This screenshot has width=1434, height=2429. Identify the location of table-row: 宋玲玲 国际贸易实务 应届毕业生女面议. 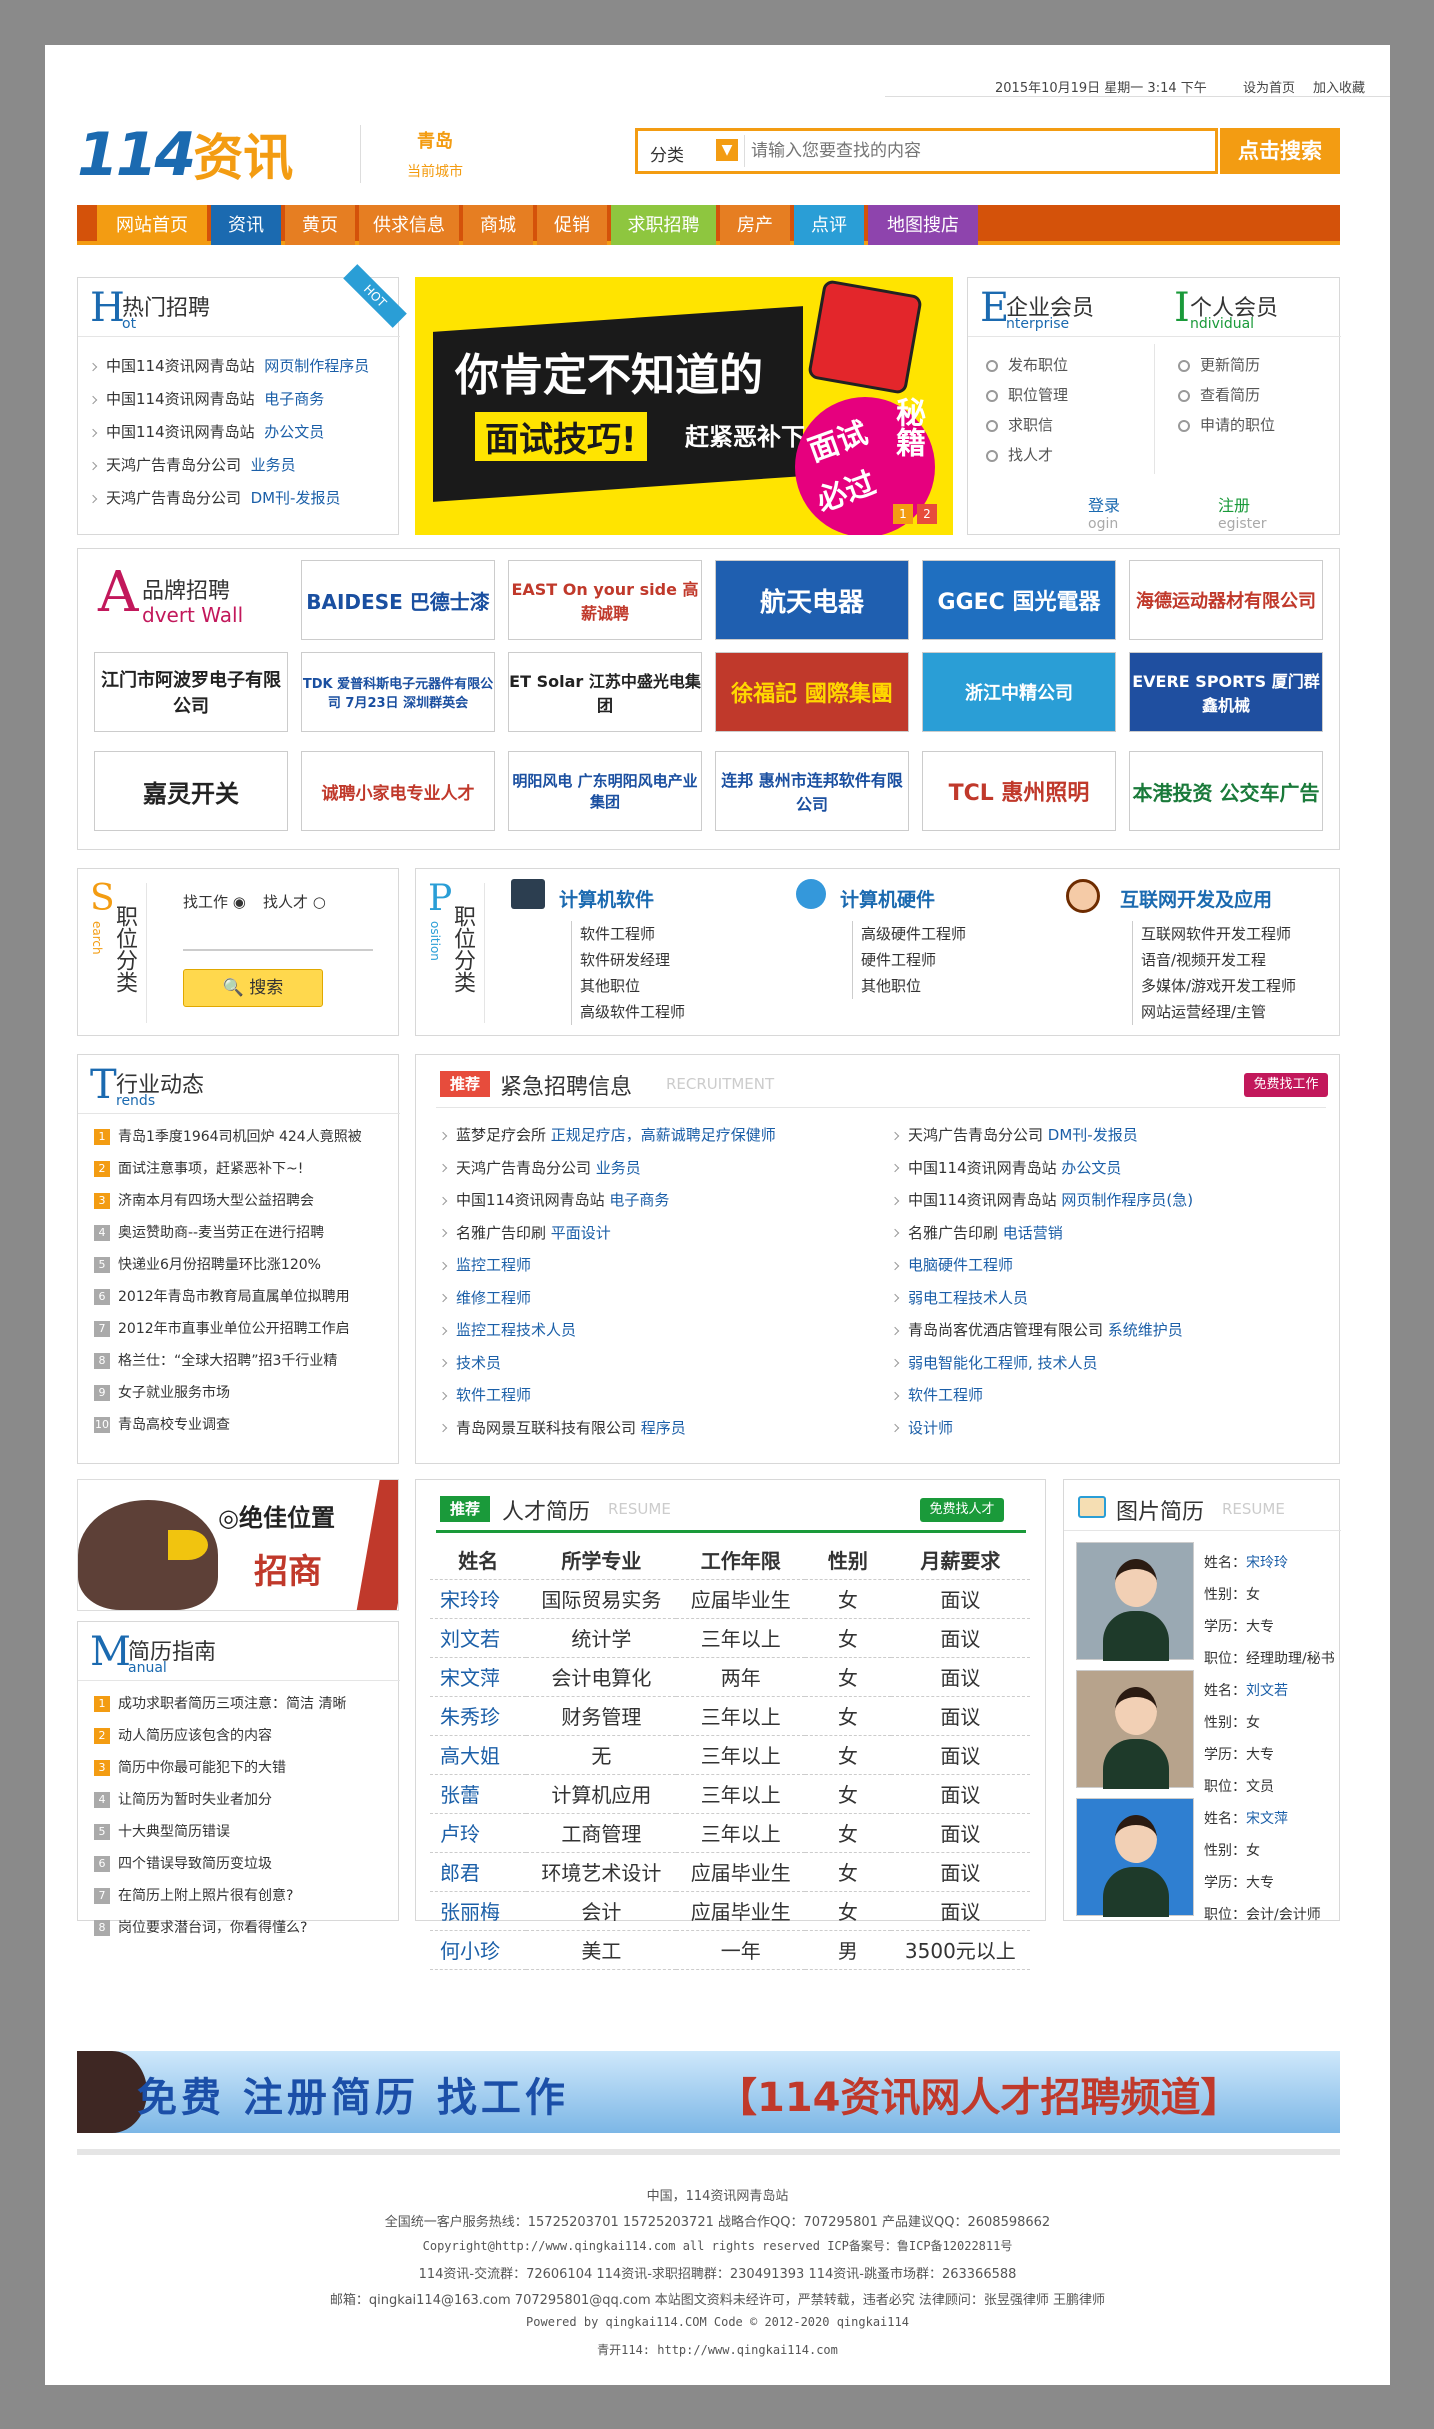
(730, 1599).